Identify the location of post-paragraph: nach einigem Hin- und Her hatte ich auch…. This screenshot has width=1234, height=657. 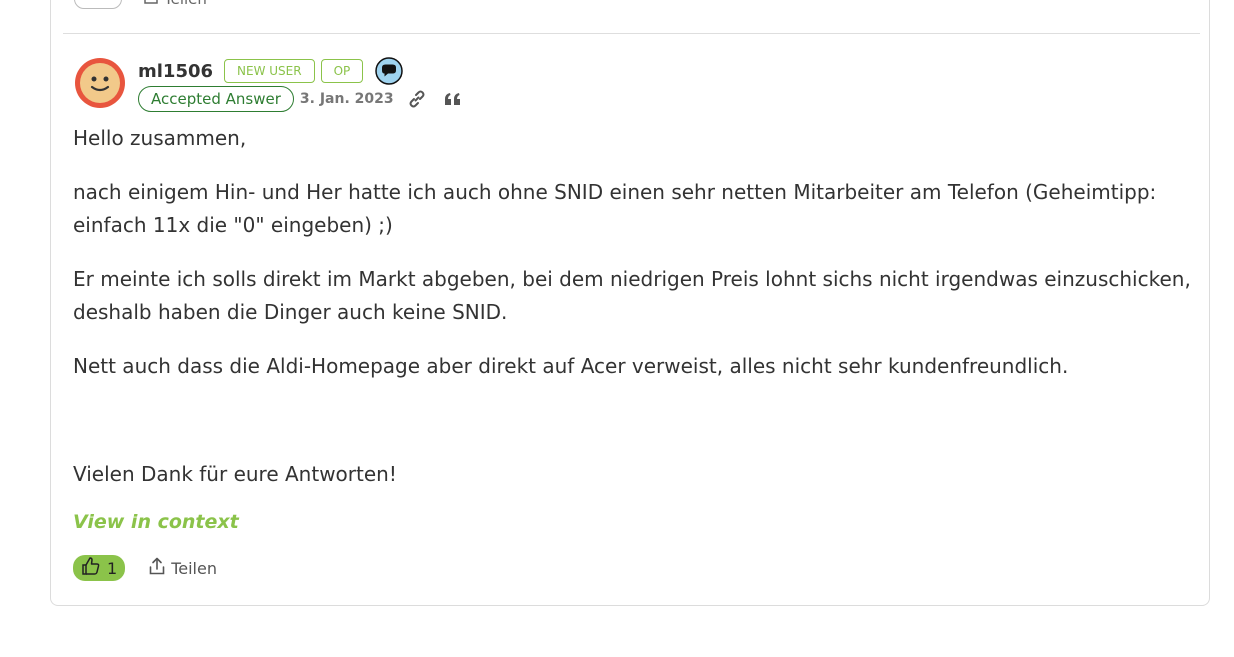
(615, 208).